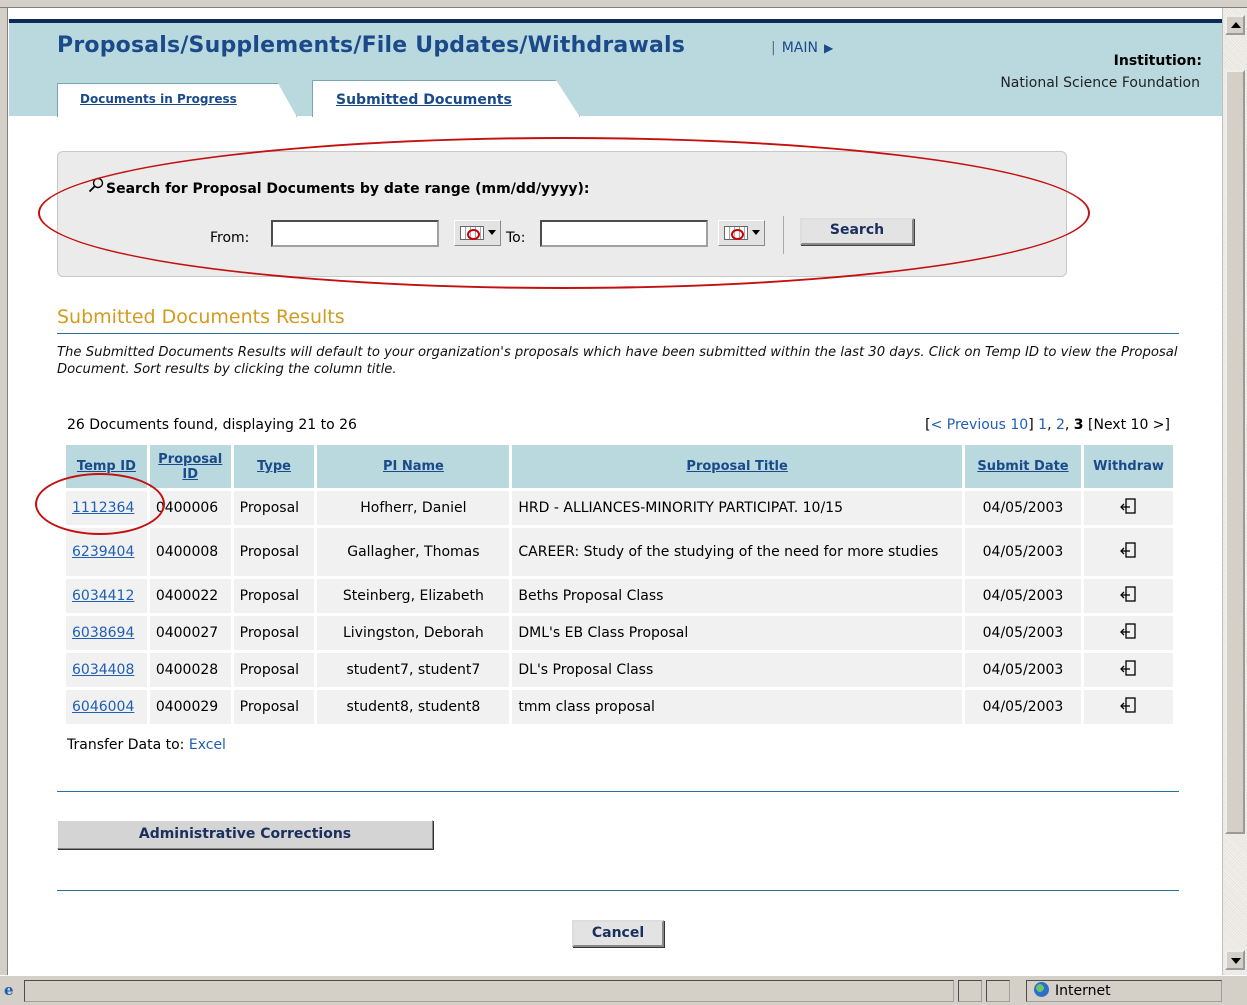 This screenshot has width=1247, height=1005. I want to click on proposal-title: DL's Proposal Class, so click(737, 670).